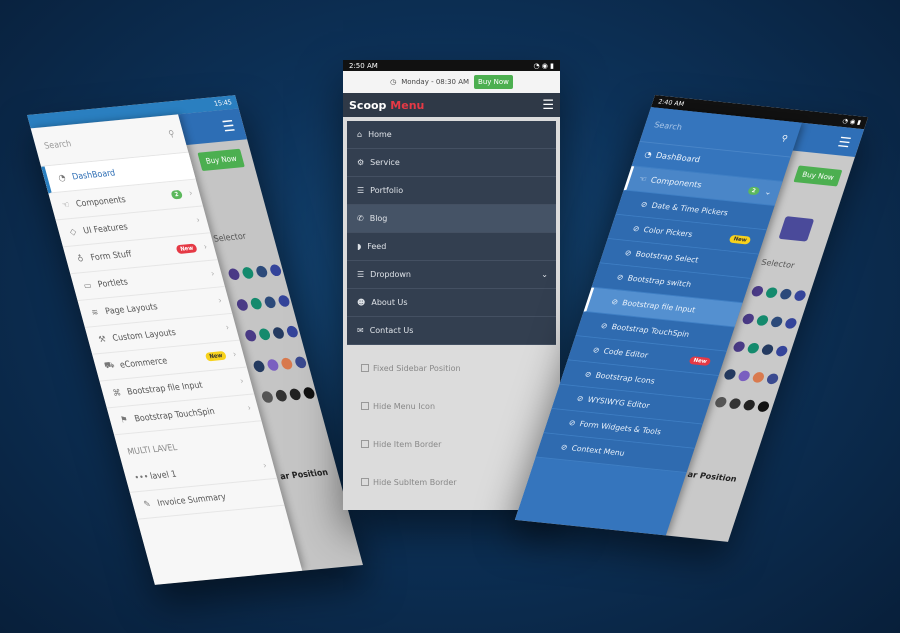 Image resolution: width=900 pixels, height=633 pixels. Describe the element at coordinates (73, 232) in the screenshot. I see `diamond-icon: ◇` at that location.